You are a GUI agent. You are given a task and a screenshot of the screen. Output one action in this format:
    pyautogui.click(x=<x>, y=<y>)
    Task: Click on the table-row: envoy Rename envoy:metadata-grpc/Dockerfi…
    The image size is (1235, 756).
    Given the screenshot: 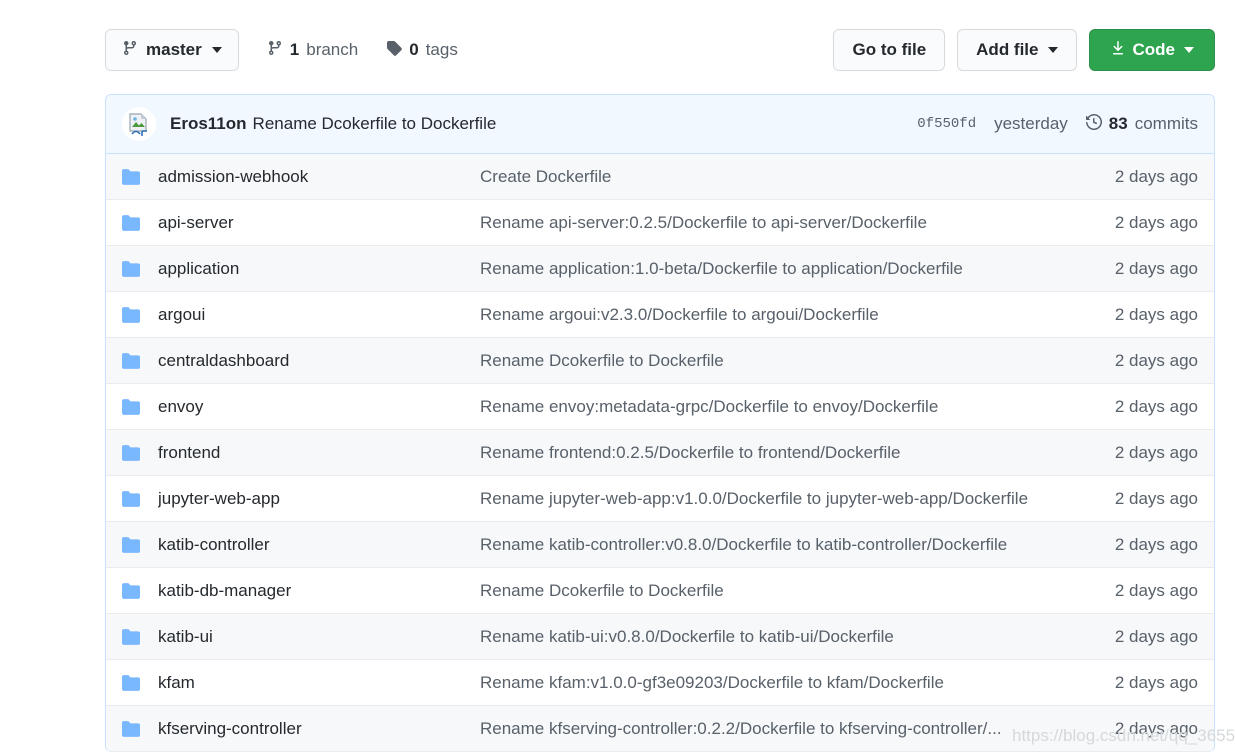 What is the action you would take?
    pyautogui.click(x=660, y=407)
    